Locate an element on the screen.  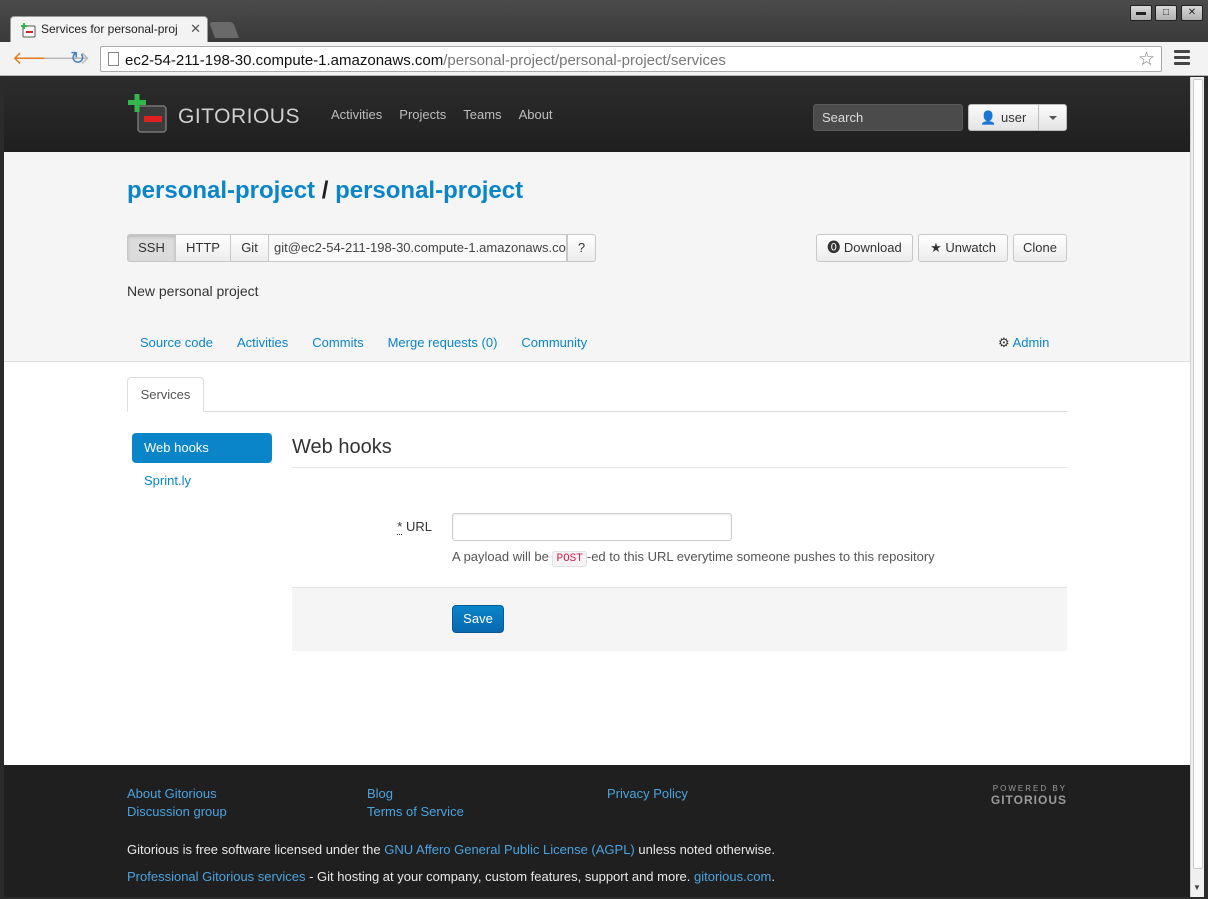
new-tab-button is located at coordinates (224, 30).